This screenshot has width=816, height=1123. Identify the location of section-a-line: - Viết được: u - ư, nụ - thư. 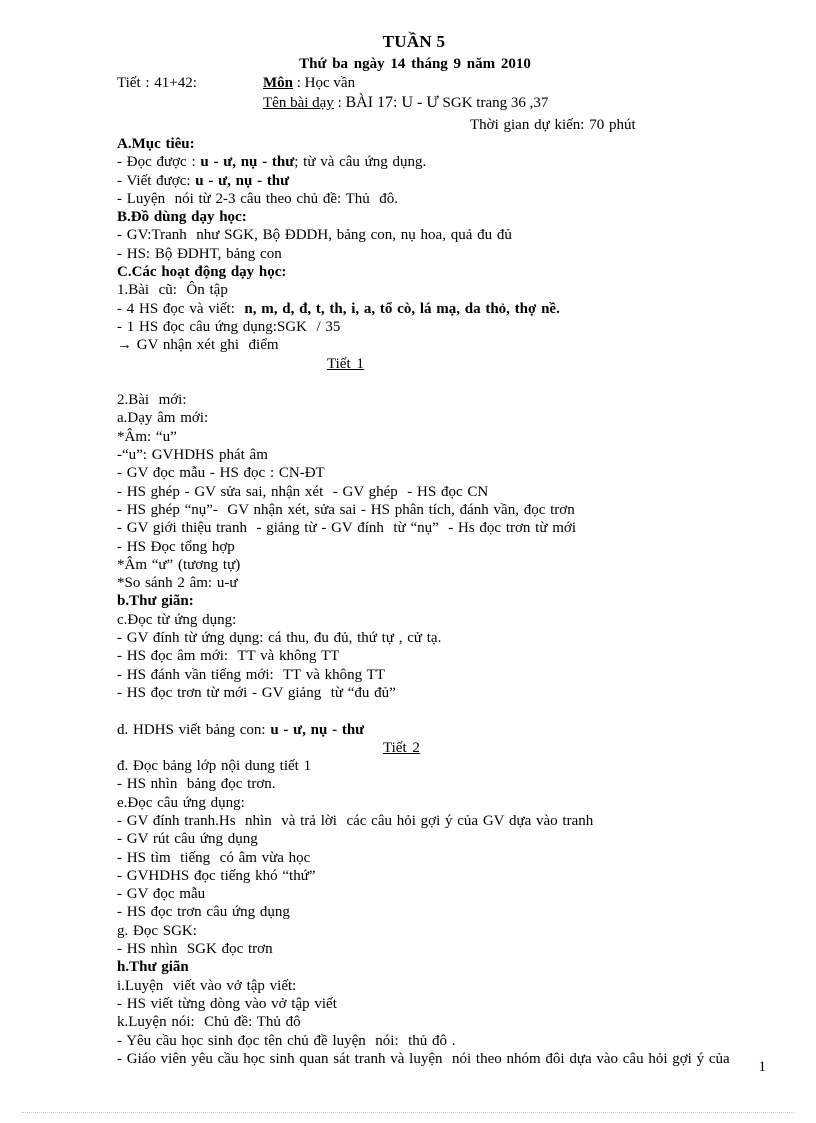
(457, 181).